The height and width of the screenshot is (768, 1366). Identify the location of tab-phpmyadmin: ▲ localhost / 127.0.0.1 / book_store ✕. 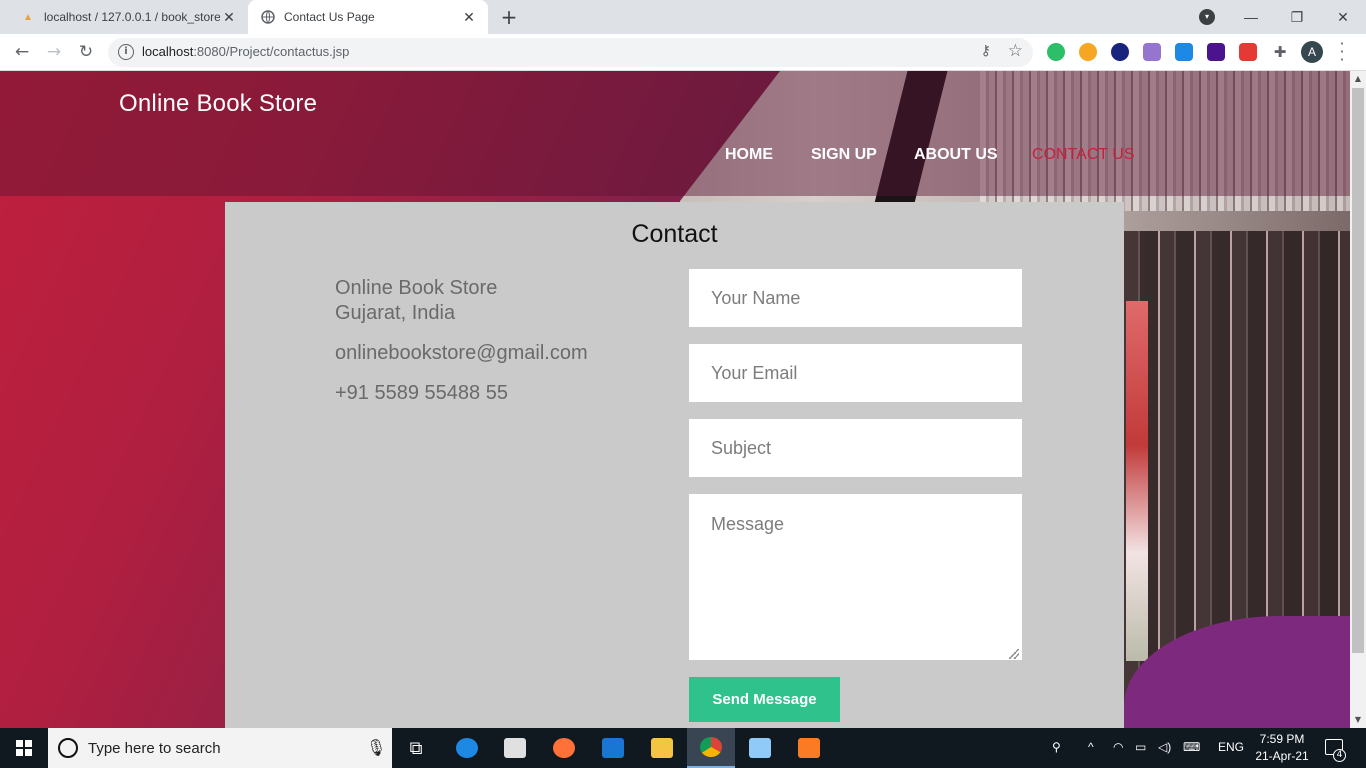
(128, 17).